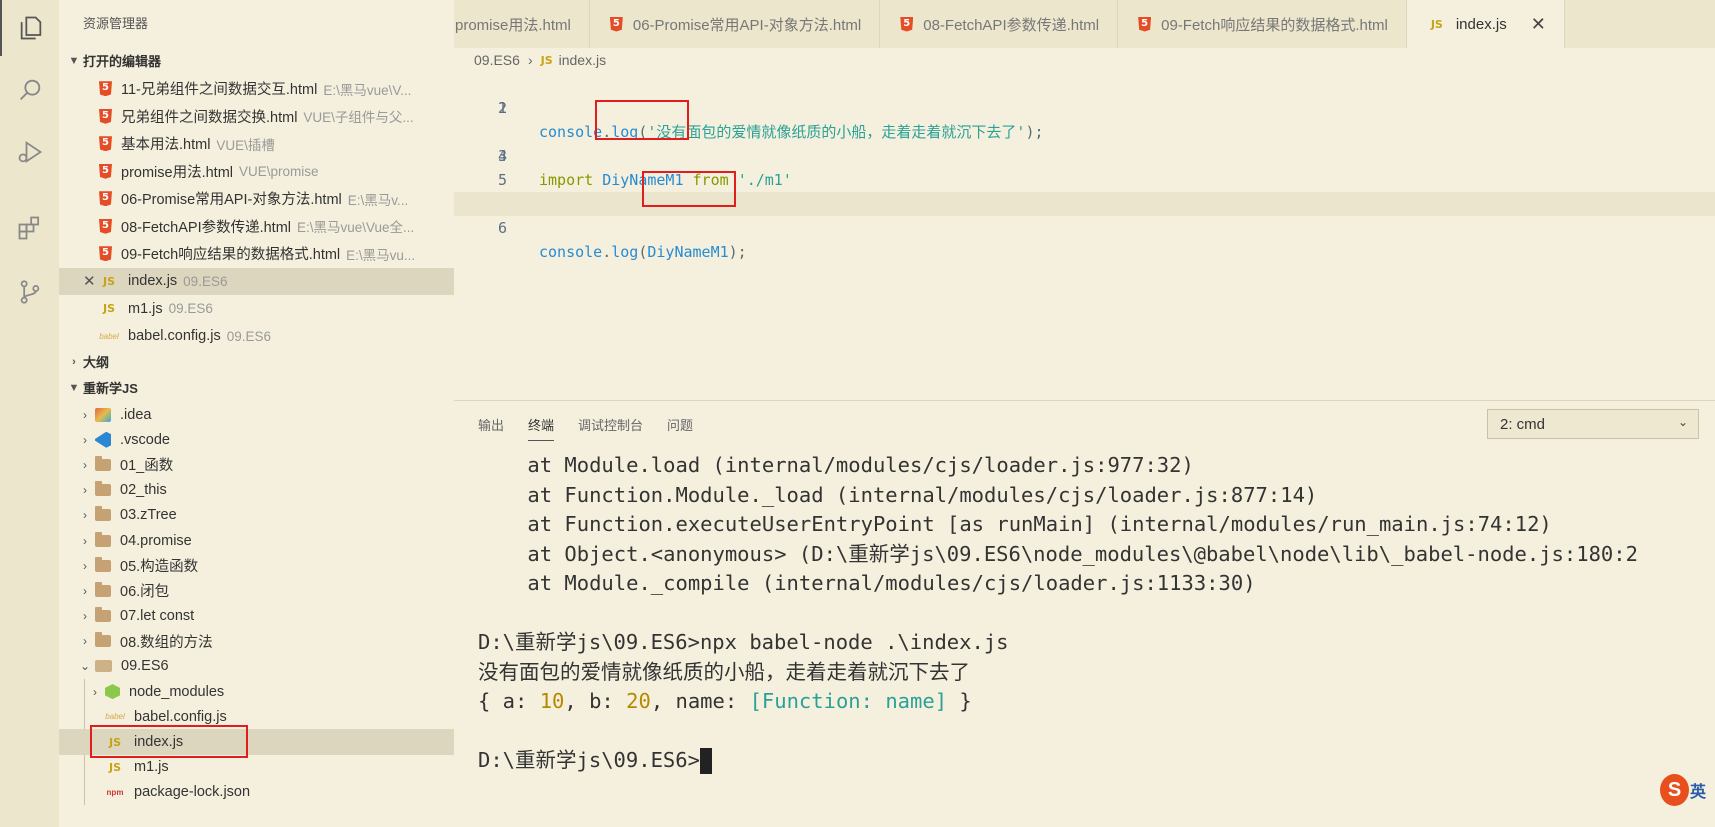 The height and width of the screenshot is (827, 1715). I want to click on tree-folder-name: .idea, so click(136, 414).